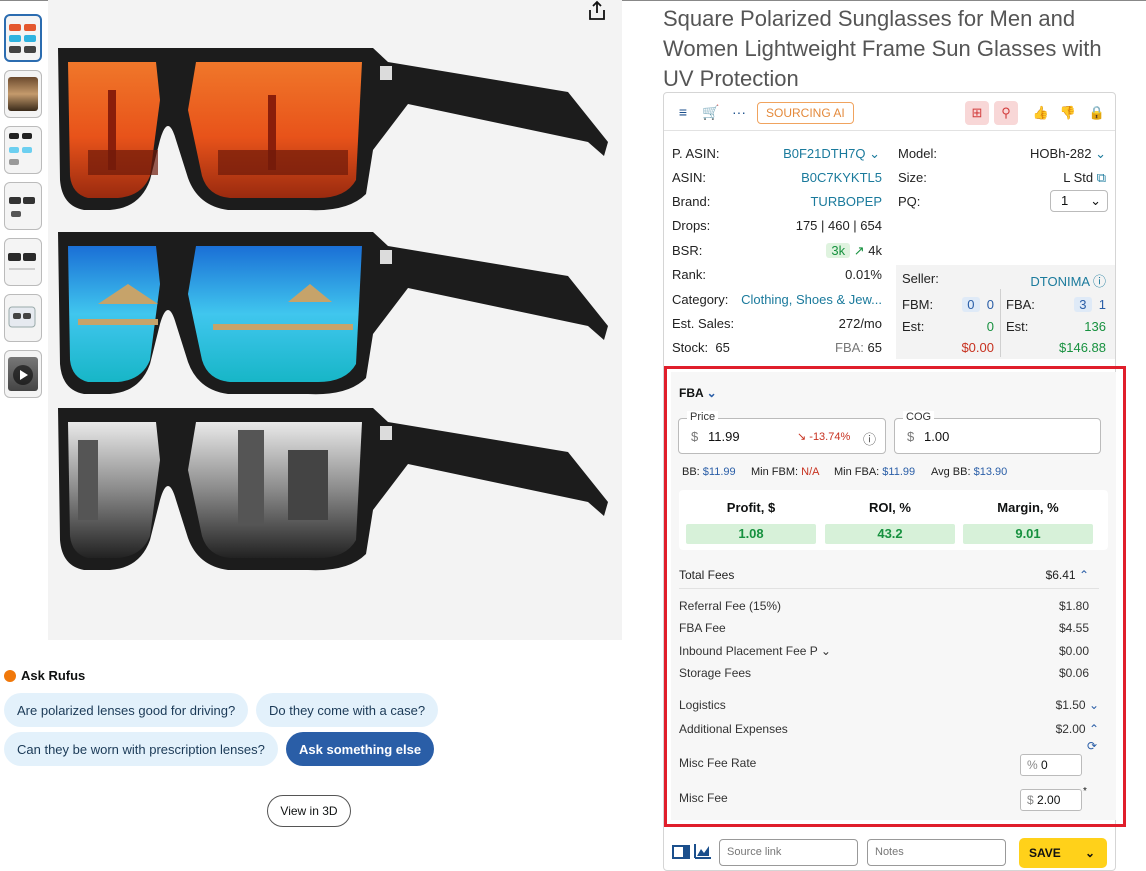 The image size is (1146, 871). Describe the element at coordinates (689, 177) in the screenshot. I see `asin-label: ASIN:` at that location.